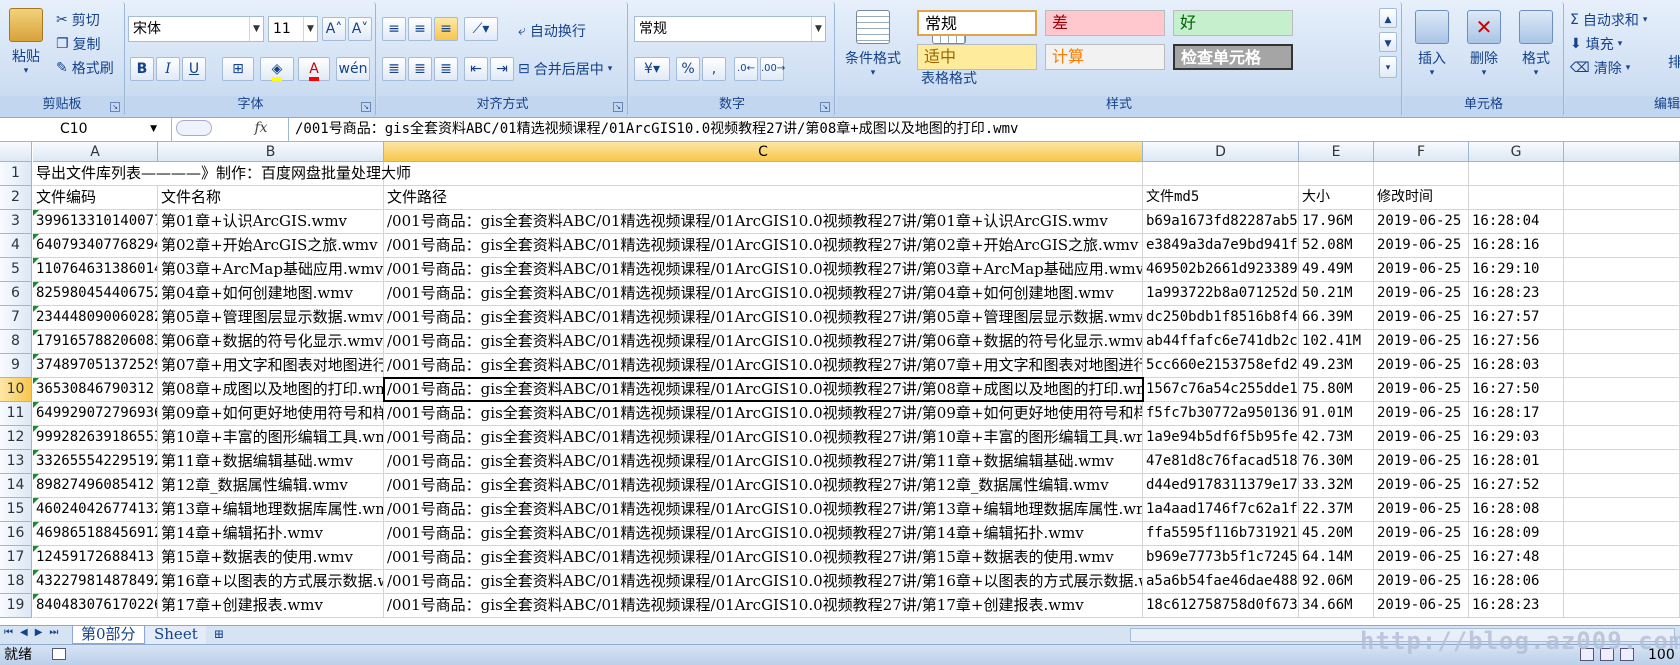  Describe the element at coordinates (1336, 534) in the screenshot. I see `cell-E16: 45.20M` at that location.